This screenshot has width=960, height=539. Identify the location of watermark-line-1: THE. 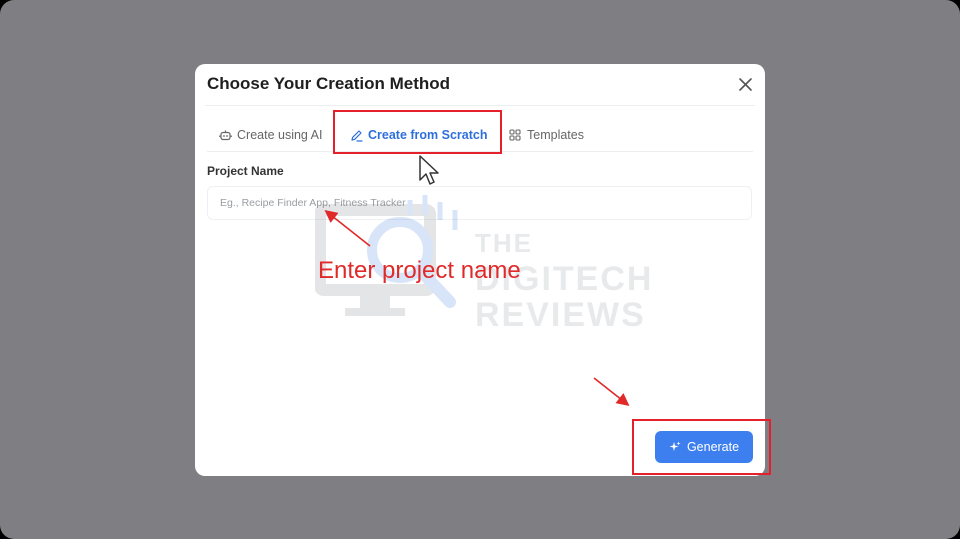
(504, 243).